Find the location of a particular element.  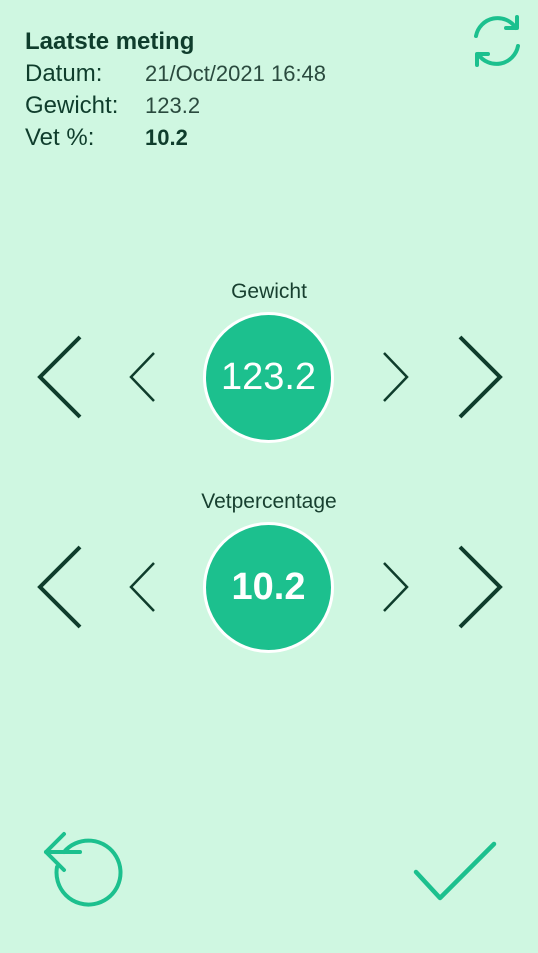

undo-icon is located at coordinates (85, 873).